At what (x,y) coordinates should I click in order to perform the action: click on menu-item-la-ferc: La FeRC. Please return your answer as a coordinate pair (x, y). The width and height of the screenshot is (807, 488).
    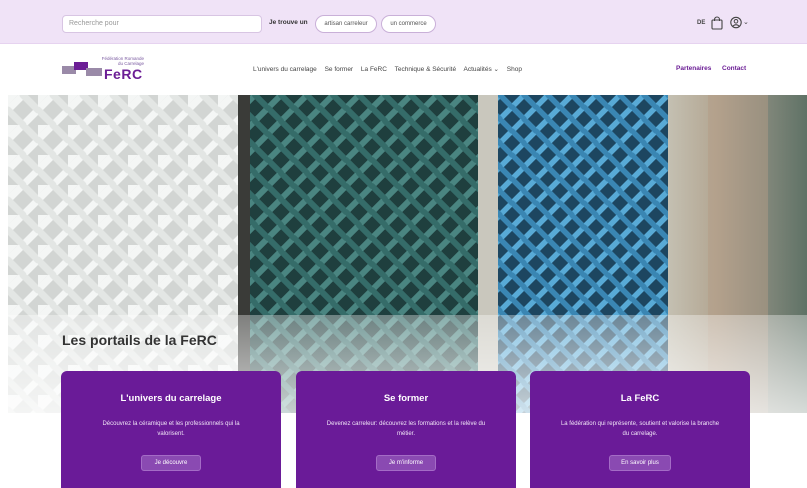
    Looking at the image, I should click on (374, 69).